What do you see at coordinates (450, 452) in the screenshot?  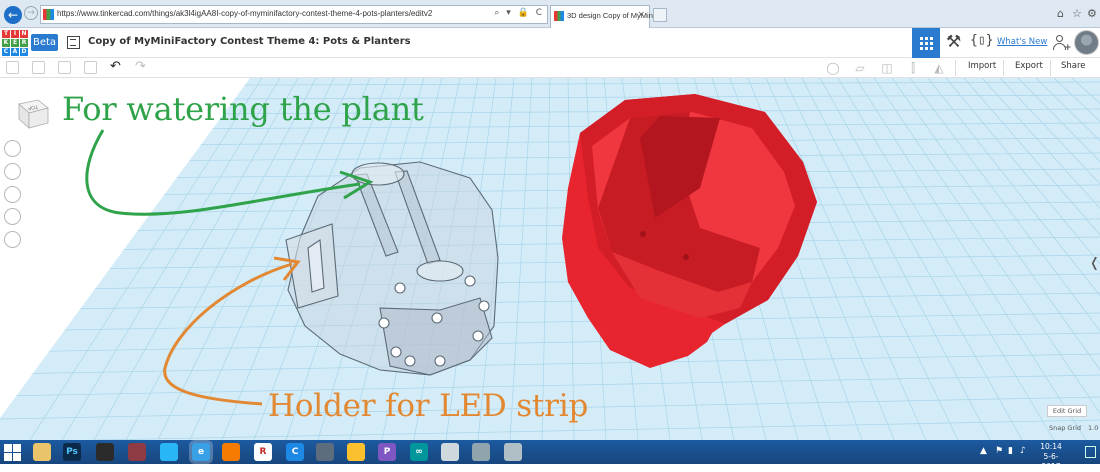 I see `notepad-icon` at bounding box center [450, 452].